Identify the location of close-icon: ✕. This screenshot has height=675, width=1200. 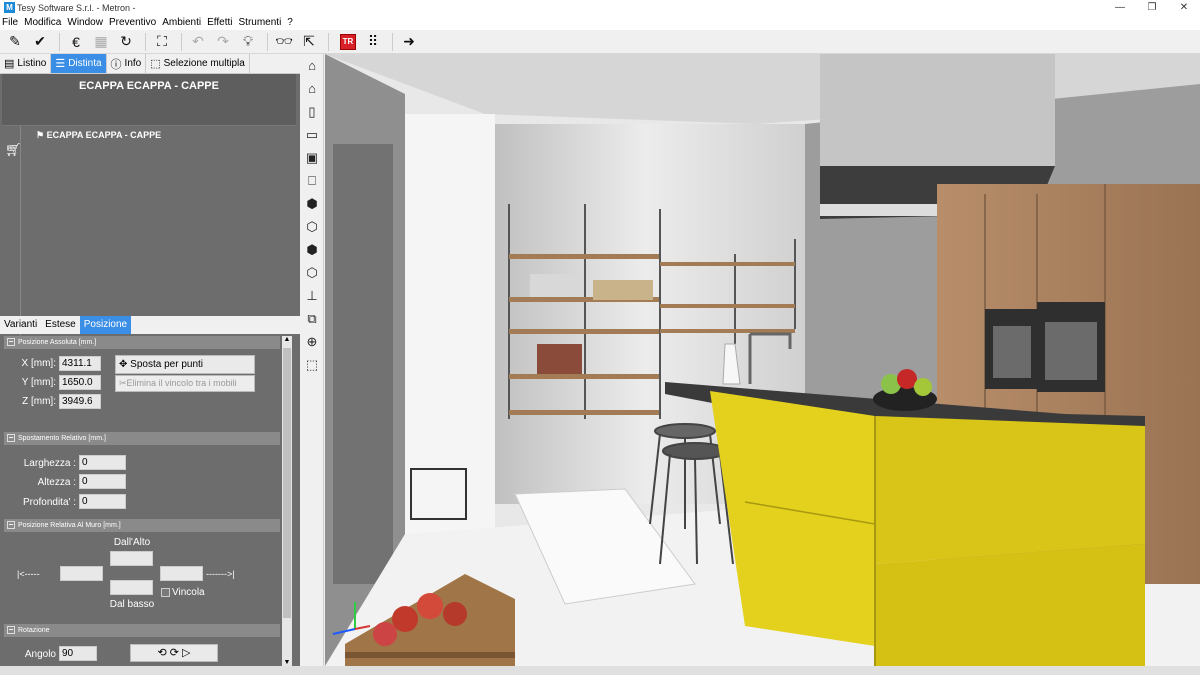
(1184, 7).